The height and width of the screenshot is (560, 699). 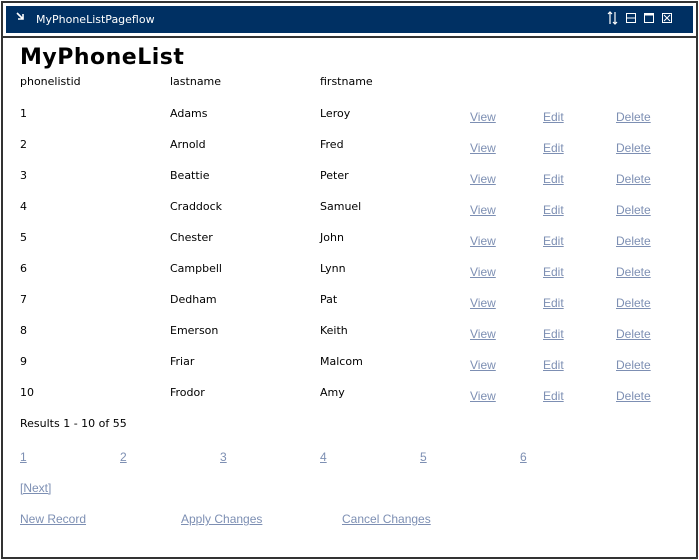 I want to click on cancel-changes-link: Cancel Changes, so click(x=386, y=519).